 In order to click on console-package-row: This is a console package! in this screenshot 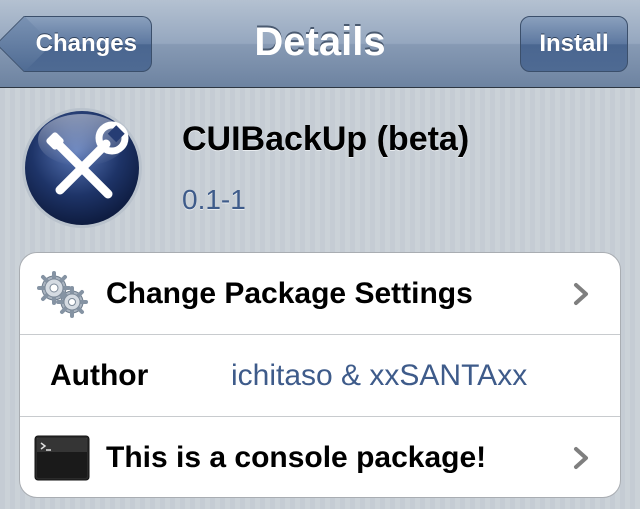, I will do `click(320, 457)`.